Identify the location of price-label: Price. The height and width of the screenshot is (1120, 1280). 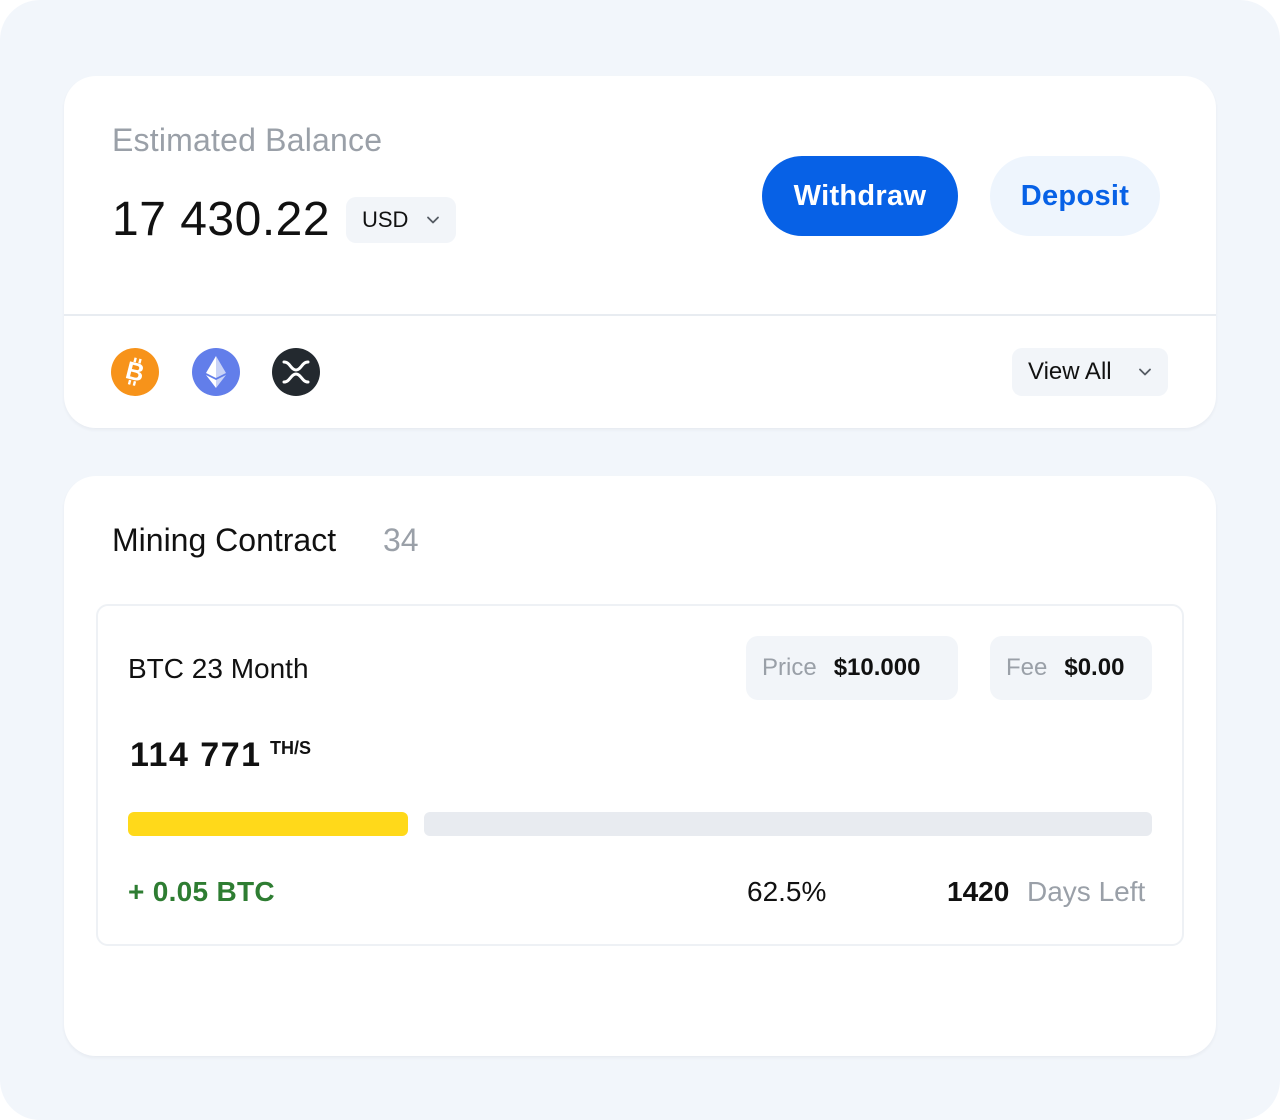
(789, 667).